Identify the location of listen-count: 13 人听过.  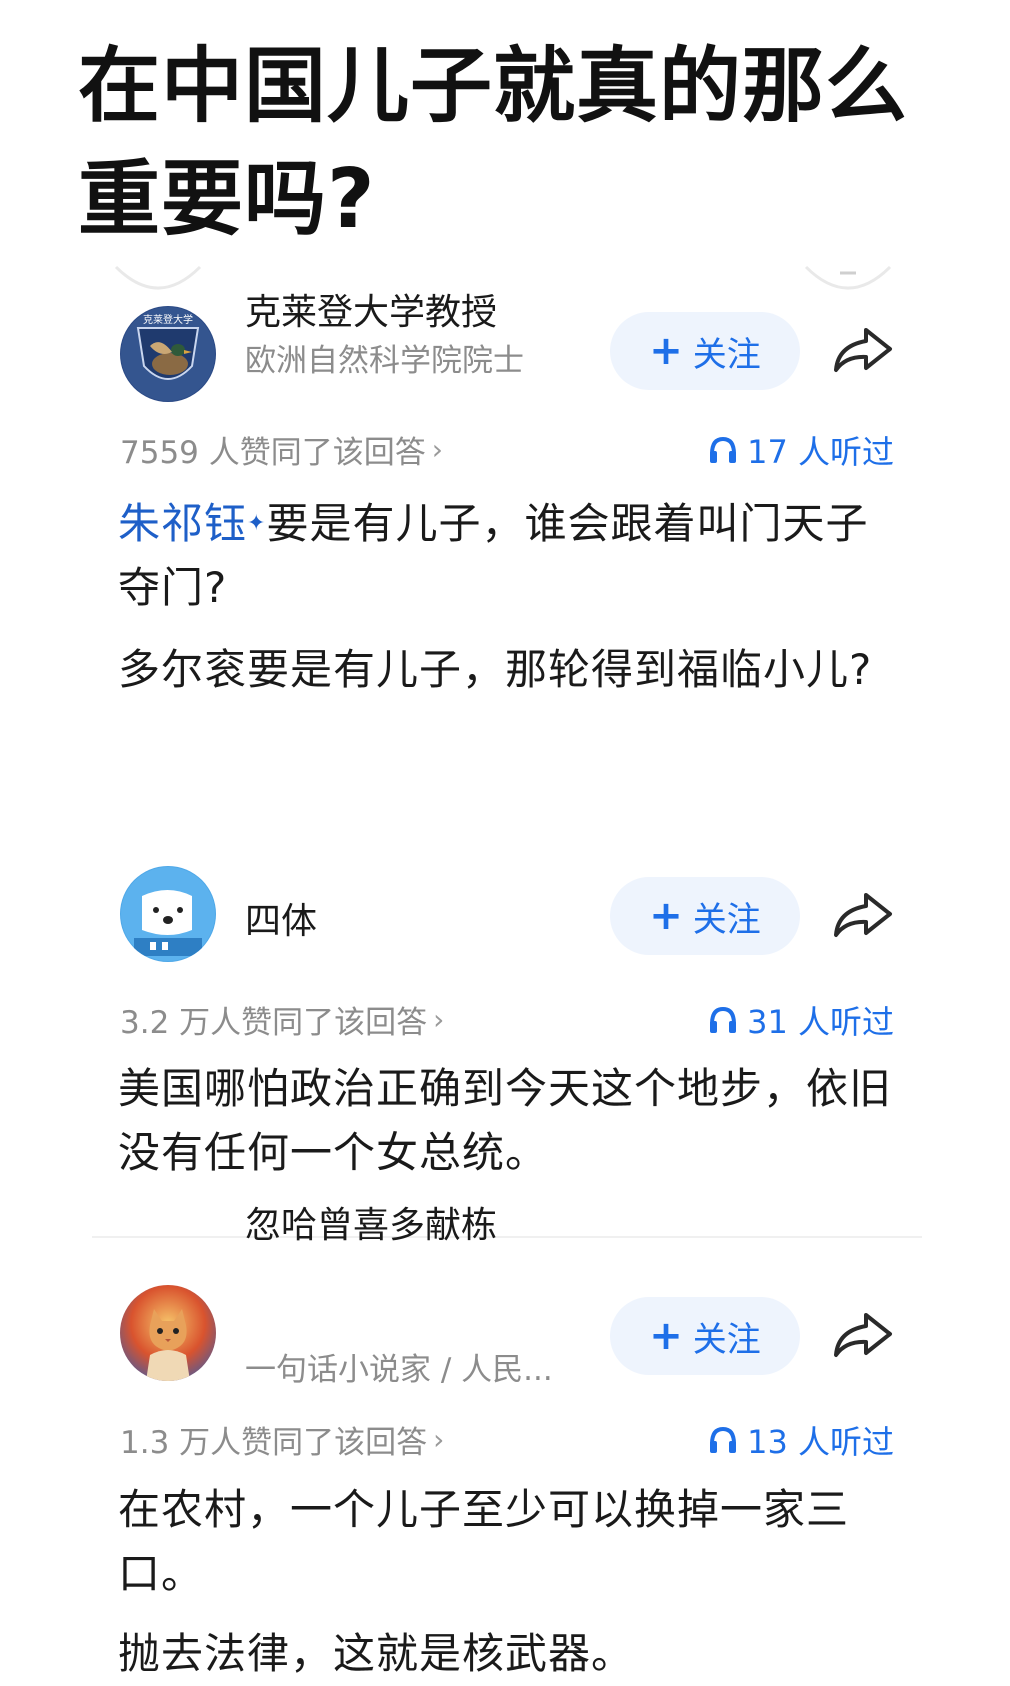
(800, 1440).